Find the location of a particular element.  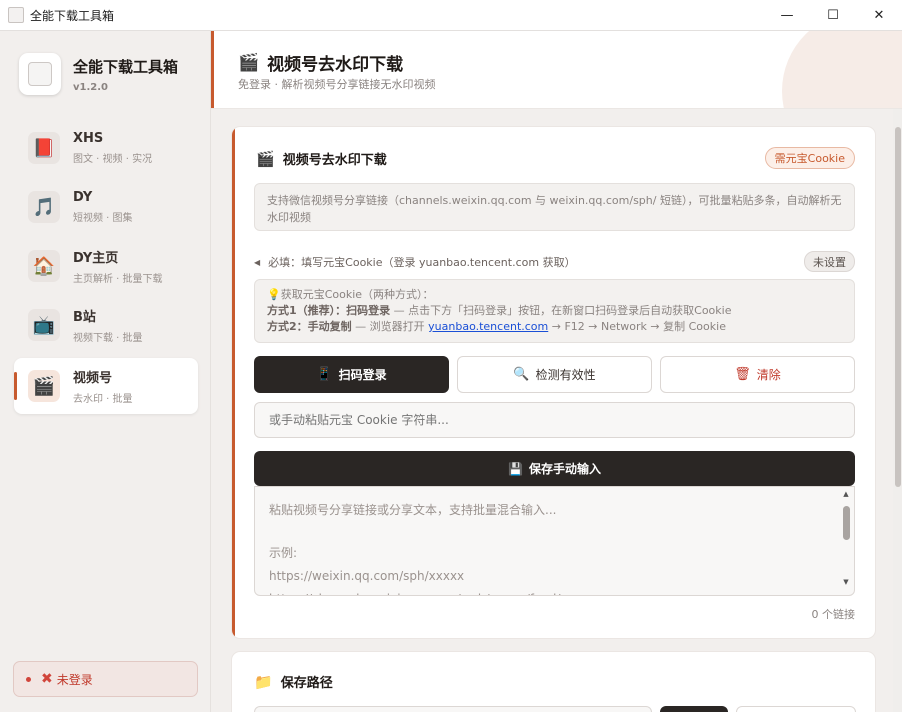

folder-icon: 📁 is located at coordinates (263, 681).